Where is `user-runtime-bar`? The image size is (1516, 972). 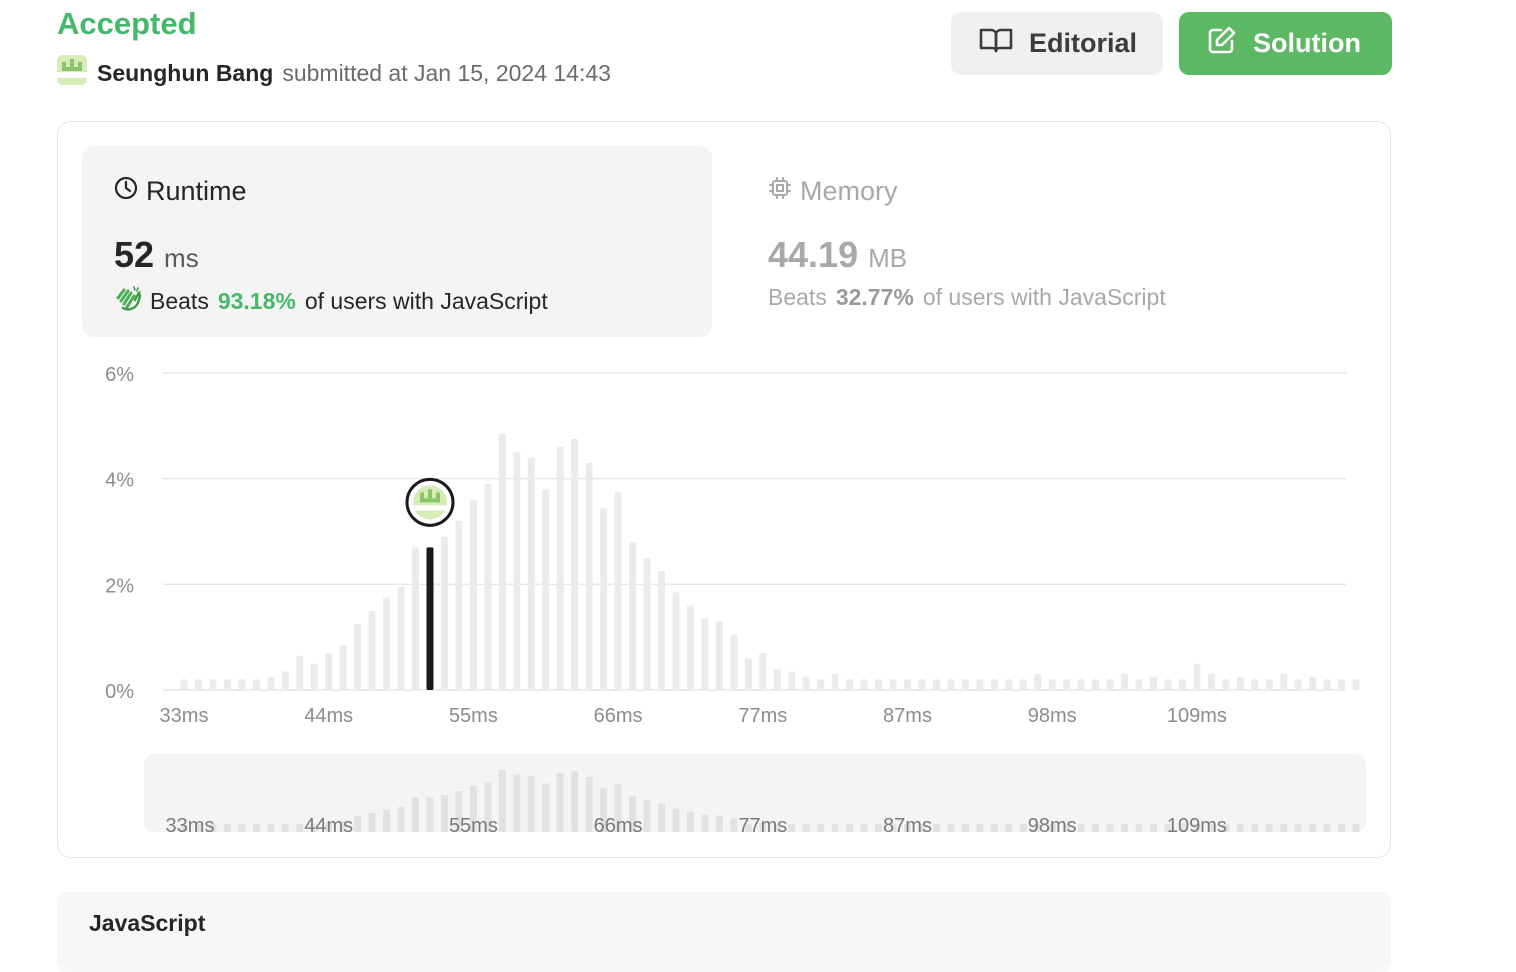
user-runtime-bar is located at coordinates (430, 618).